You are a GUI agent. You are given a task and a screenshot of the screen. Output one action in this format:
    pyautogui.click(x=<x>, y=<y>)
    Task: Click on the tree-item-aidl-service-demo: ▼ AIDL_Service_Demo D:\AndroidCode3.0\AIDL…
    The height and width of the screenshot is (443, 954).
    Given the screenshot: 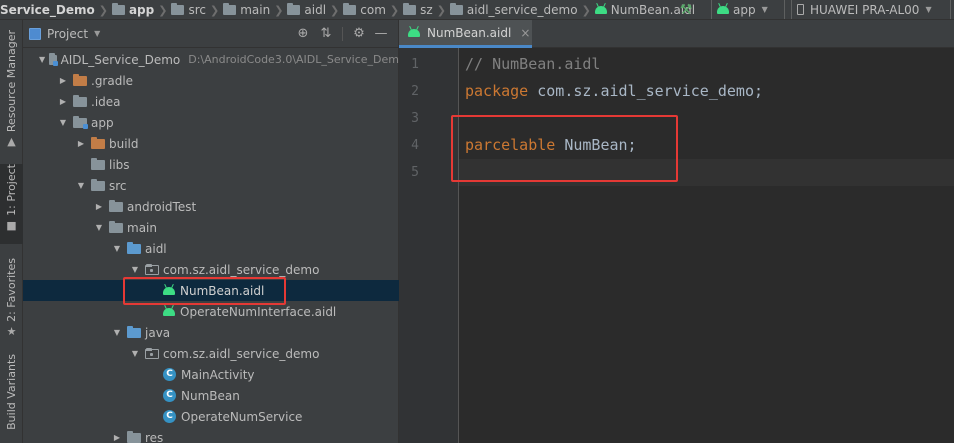 What is the action you would take?
    pyautogui.click(x=211, y=59)
    